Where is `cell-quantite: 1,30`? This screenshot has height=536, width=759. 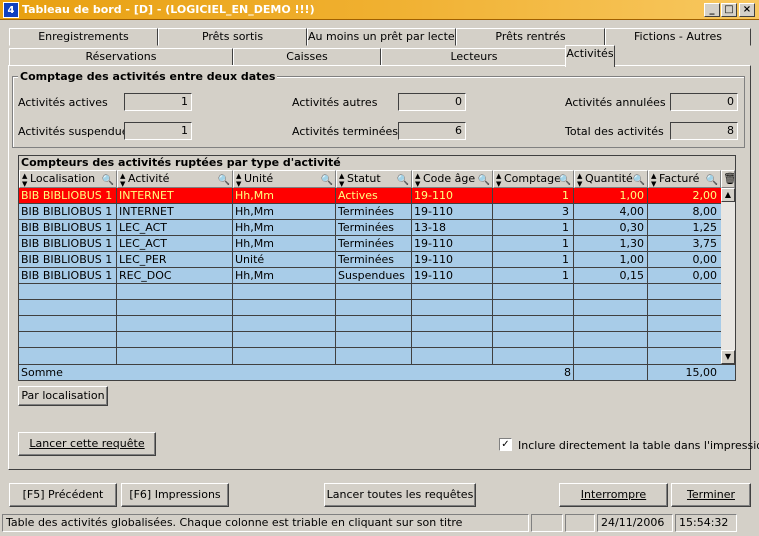 cell-quantite: 1,30 is located at coordinates (632, 243).